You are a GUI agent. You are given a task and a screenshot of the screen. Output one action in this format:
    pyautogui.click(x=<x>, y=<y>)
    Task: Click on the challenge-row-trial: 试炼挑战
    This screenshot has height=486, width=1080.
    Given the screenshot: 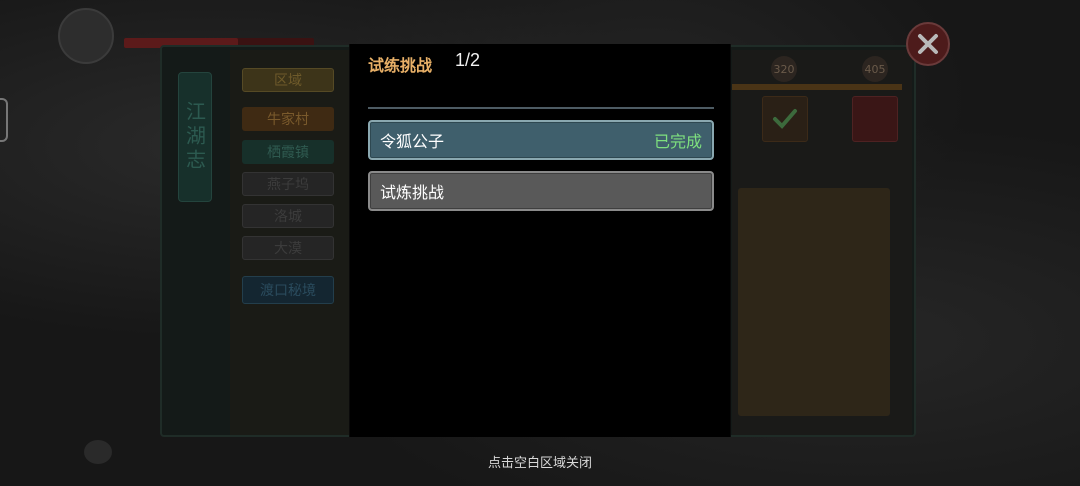 What is the action you would take?
    pyautogui.click(x=541, y=191)
    